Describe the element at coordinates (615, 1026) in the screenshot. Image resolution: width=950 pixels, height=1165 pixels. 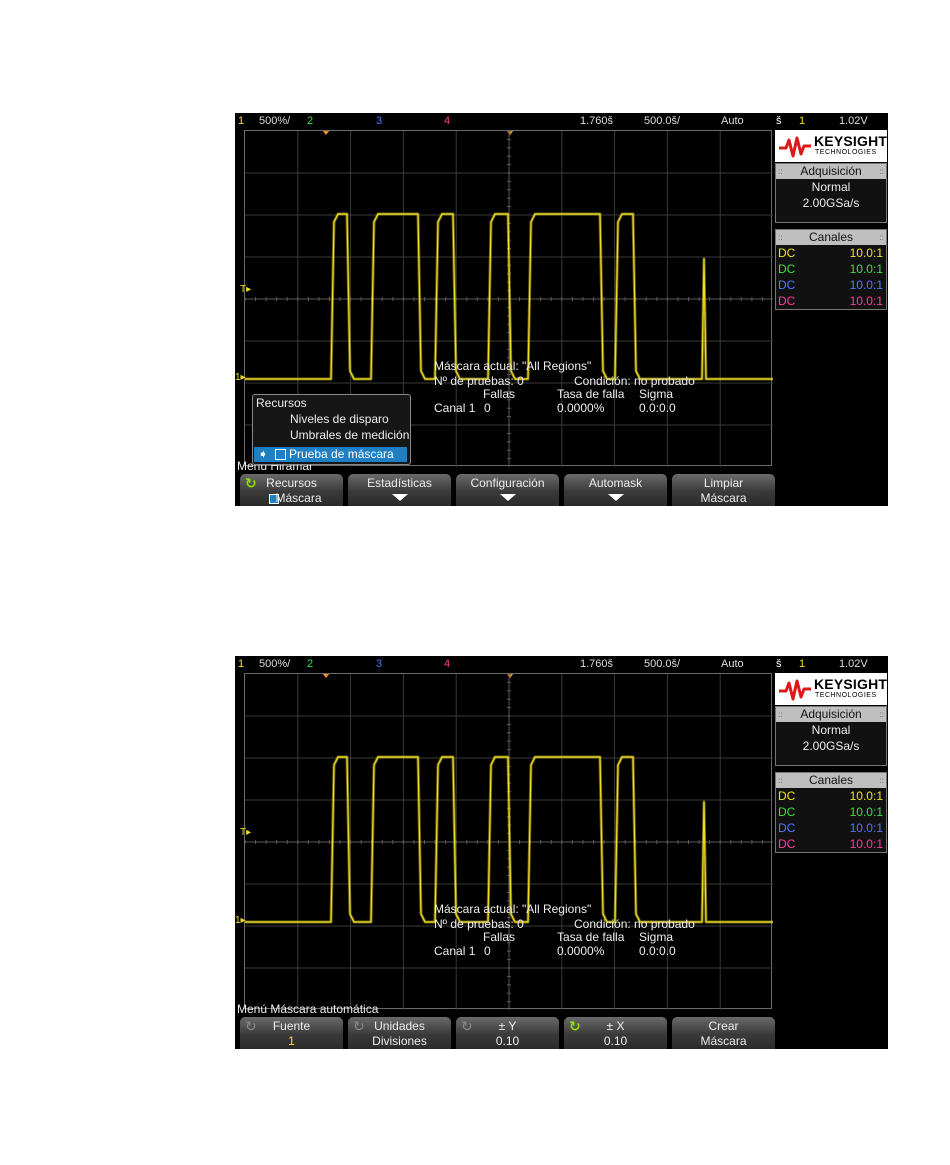
I see `softkey-label: ± X` at that location.